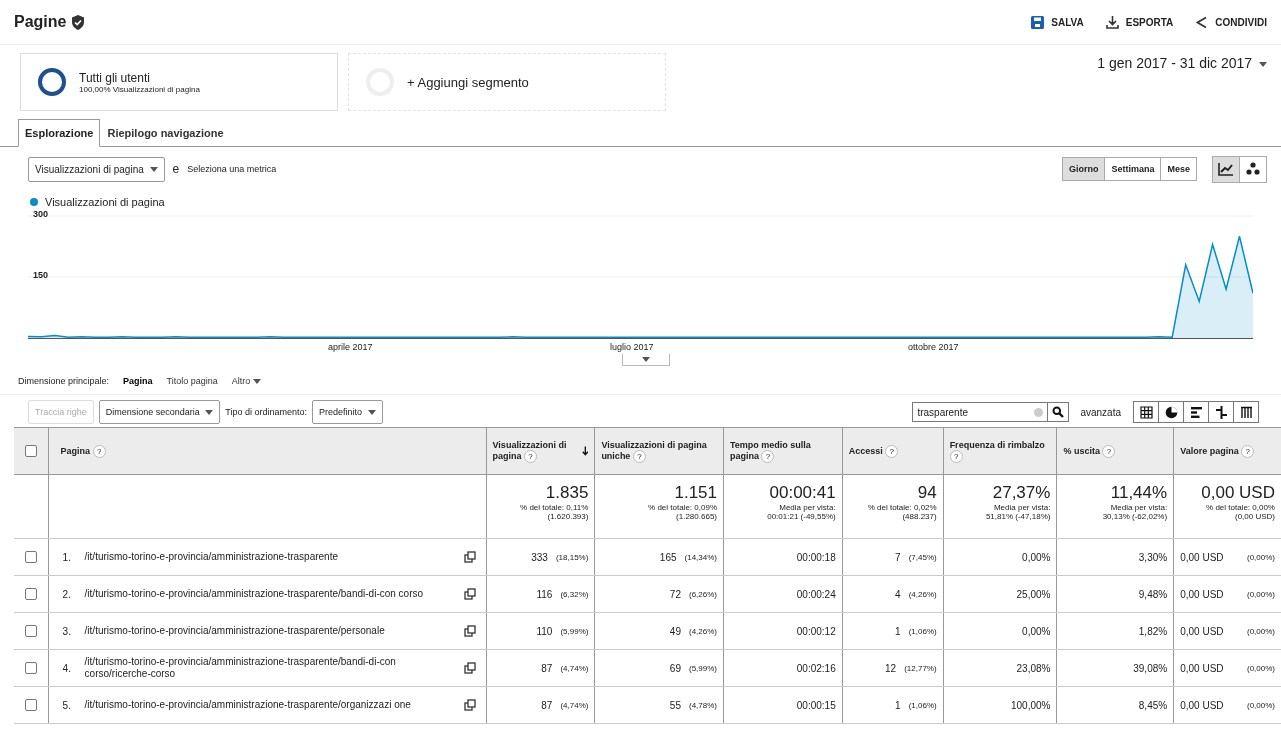 The height and width of the screenshot is (746, 1281). I want to click on bar-view-button, so click(1196, 412).